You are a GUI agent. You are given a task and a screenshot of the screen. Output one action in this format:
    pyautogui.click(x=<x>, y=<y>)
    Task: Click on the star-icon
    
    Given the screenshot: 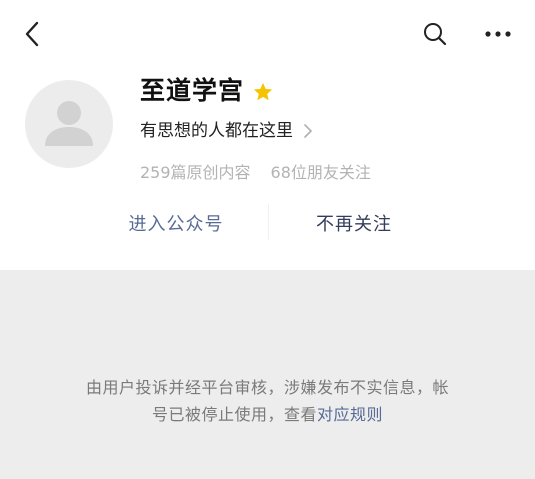 What is the action you would take?
    pyautogui.click(x=263, y=91)
    